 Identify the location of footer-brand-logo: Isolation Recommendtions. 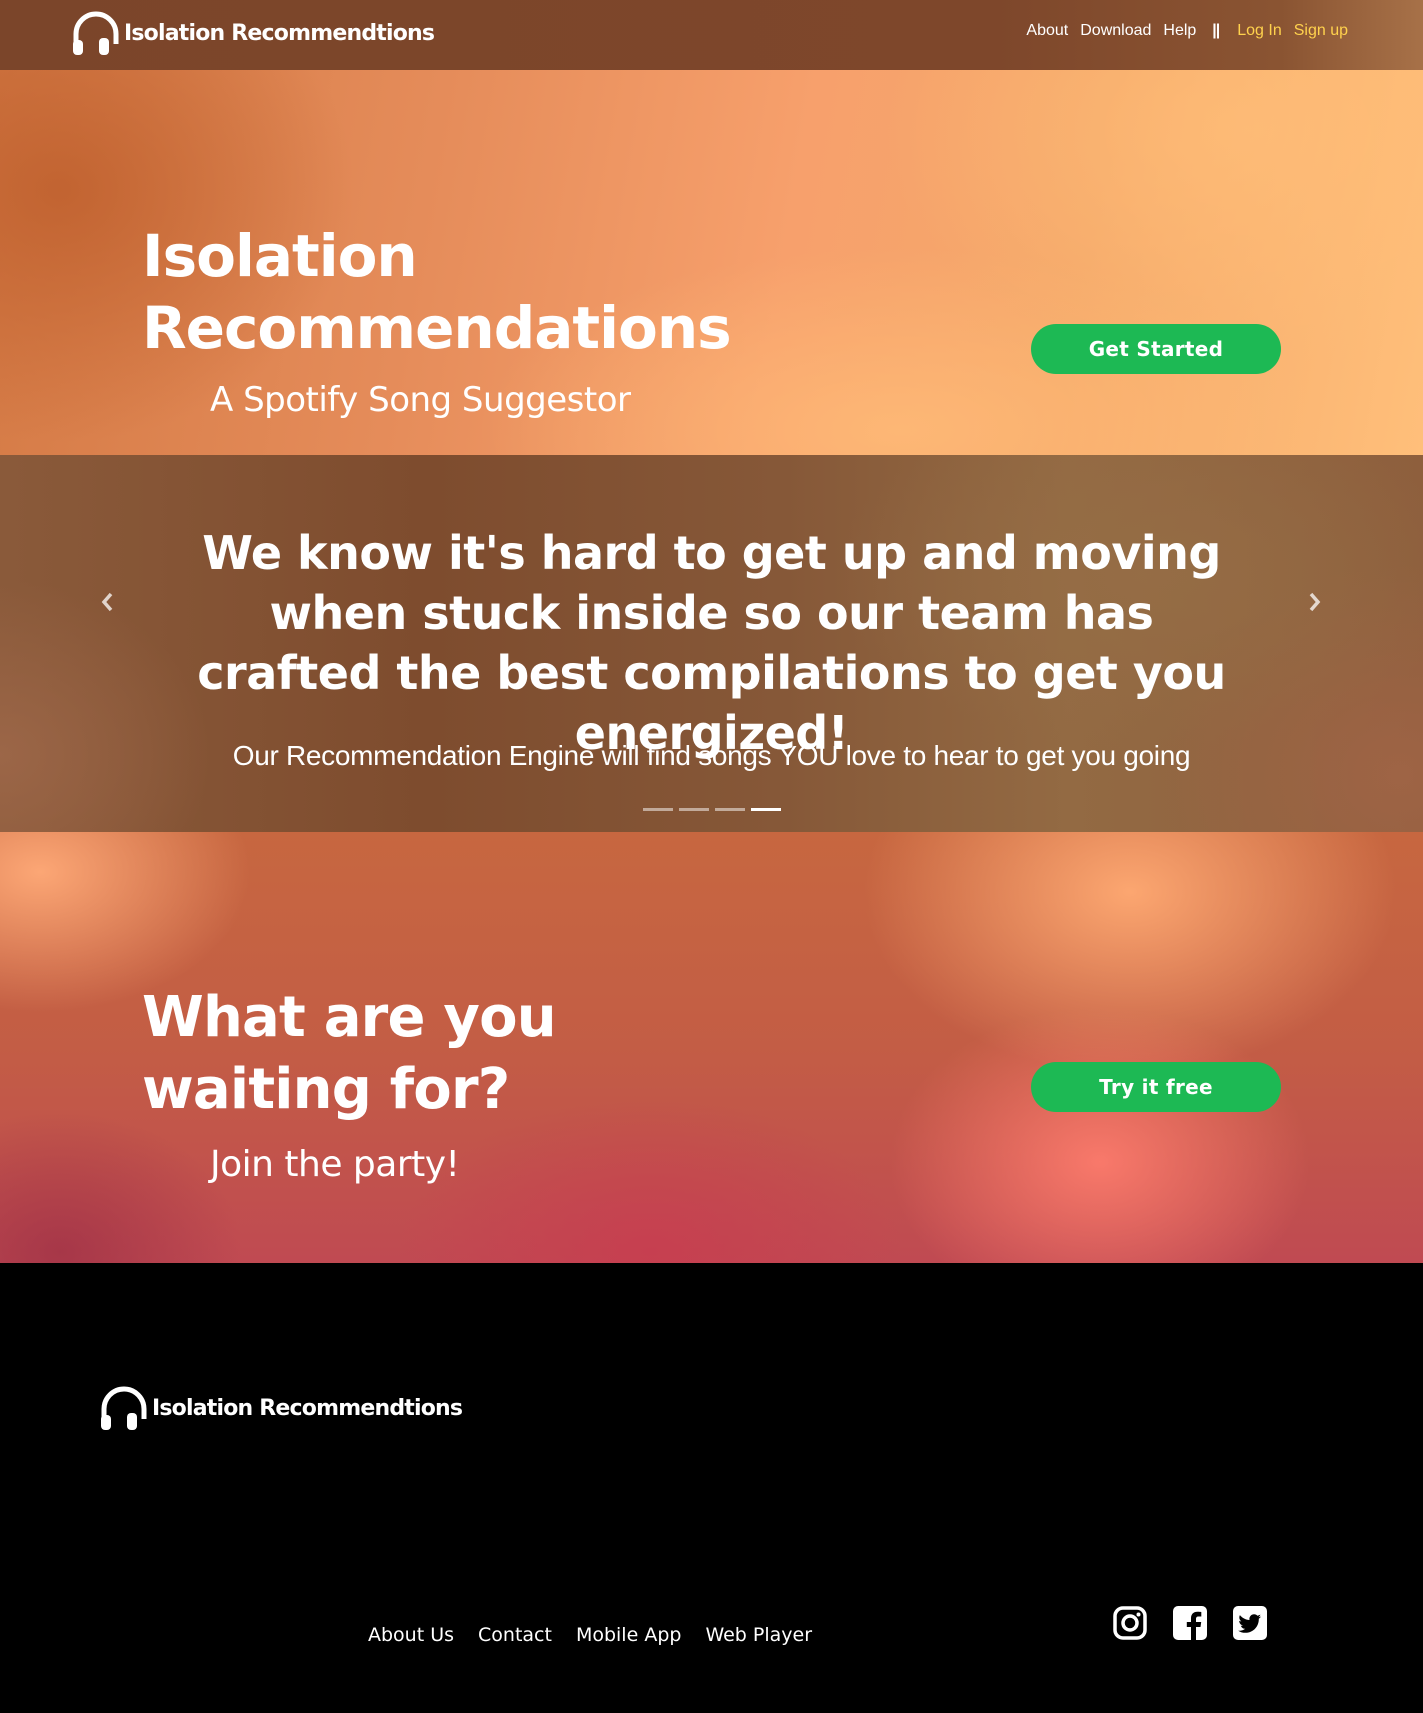
(280, 1408).